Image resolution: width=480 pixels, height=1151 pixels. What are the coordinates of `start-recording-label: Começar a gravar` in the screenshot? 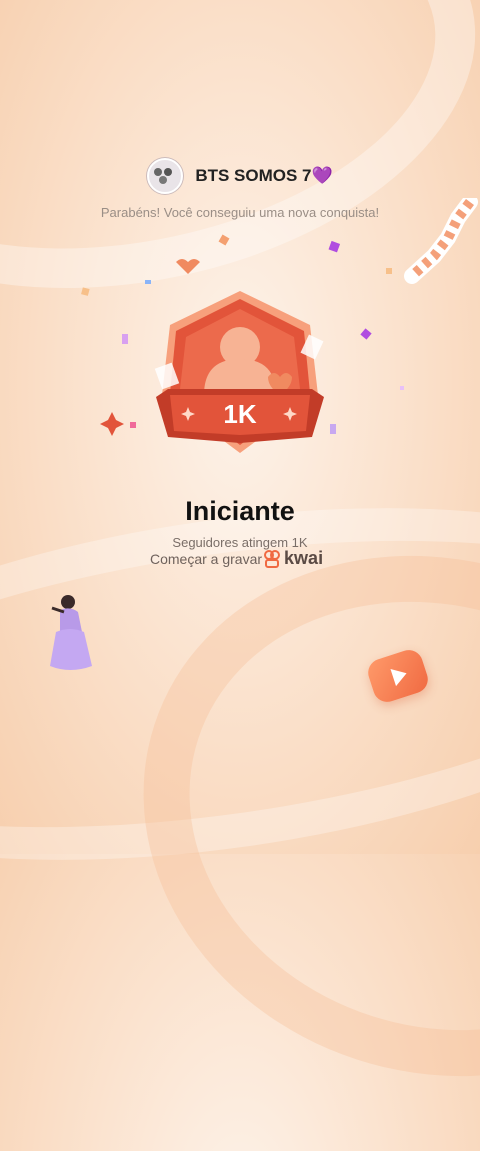 It's located at (206, 558).